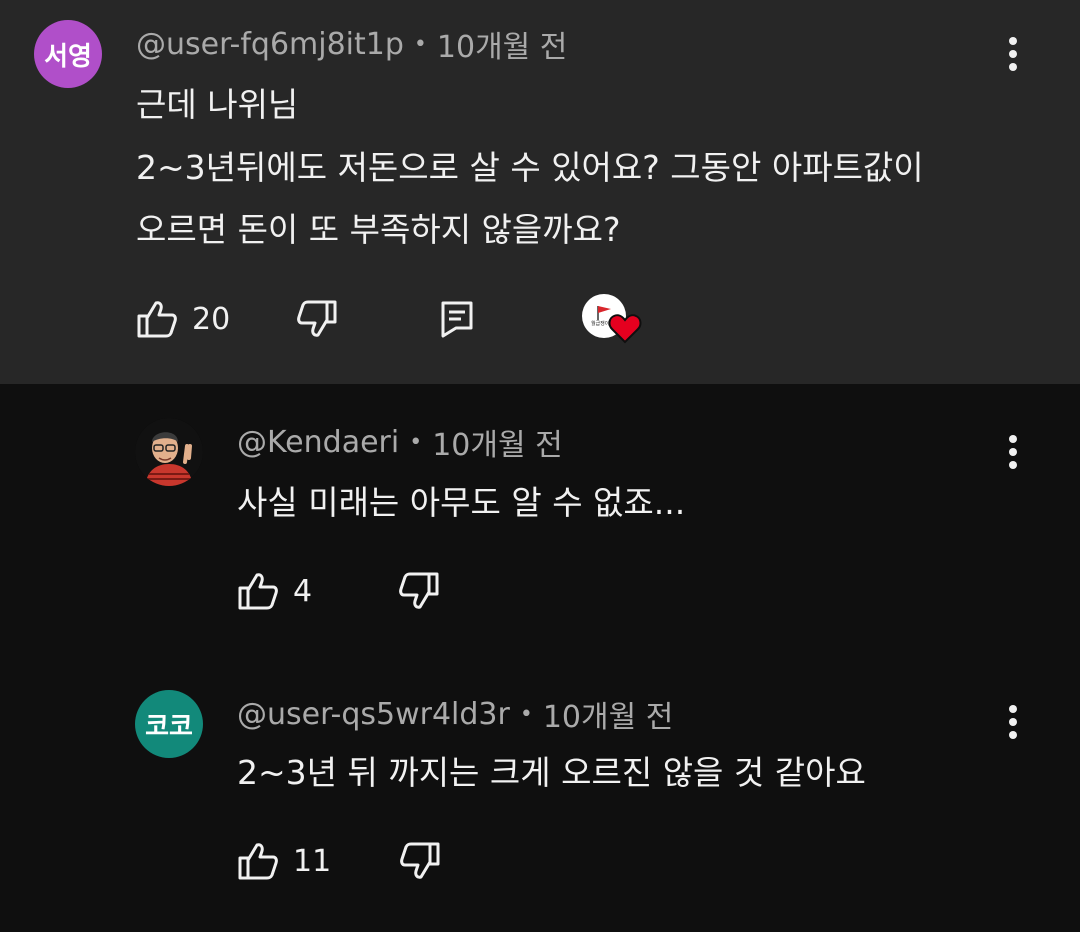  Describe the element at coordinates (303, 591) in the screenshot. I see `like-count: 4` at that location.